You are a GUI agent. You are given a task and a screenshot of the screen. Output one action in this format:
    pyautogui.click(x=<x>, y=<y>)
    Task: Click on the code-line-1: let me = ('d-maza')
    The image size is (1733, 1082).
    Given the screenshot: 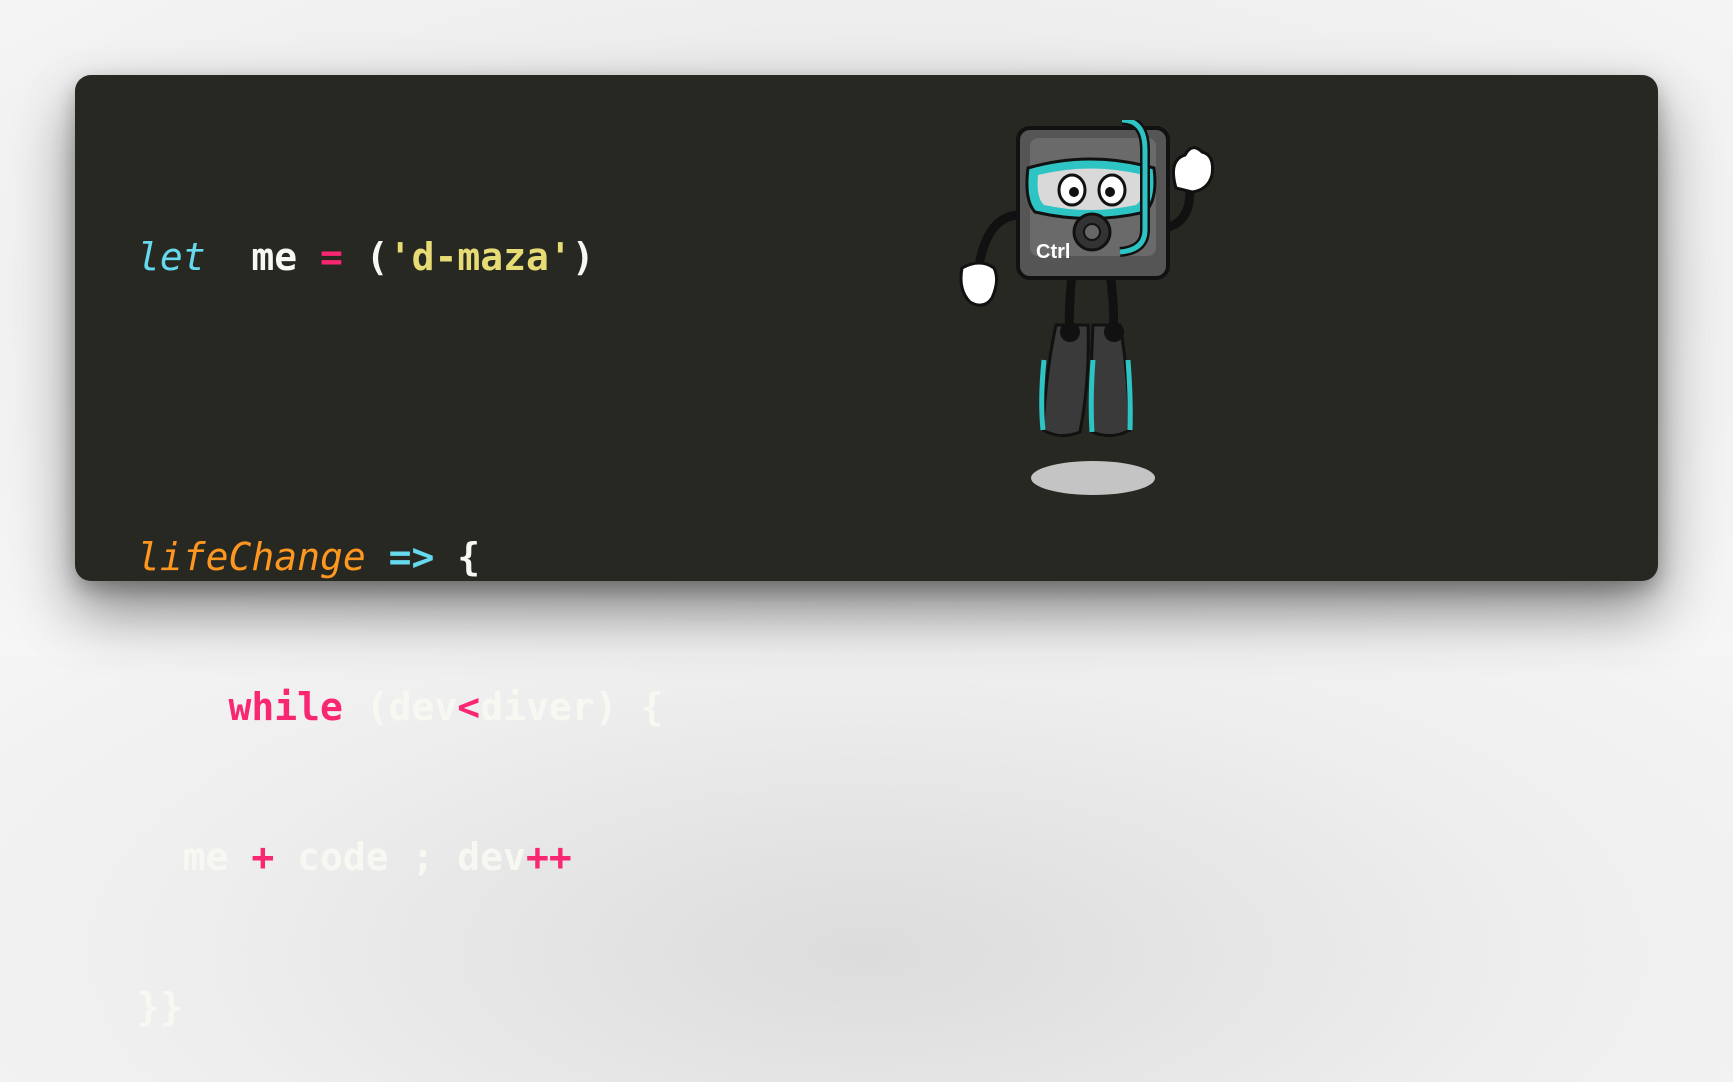 What is the action you would take?
    pyautogui.click(x=400, y=257)
    